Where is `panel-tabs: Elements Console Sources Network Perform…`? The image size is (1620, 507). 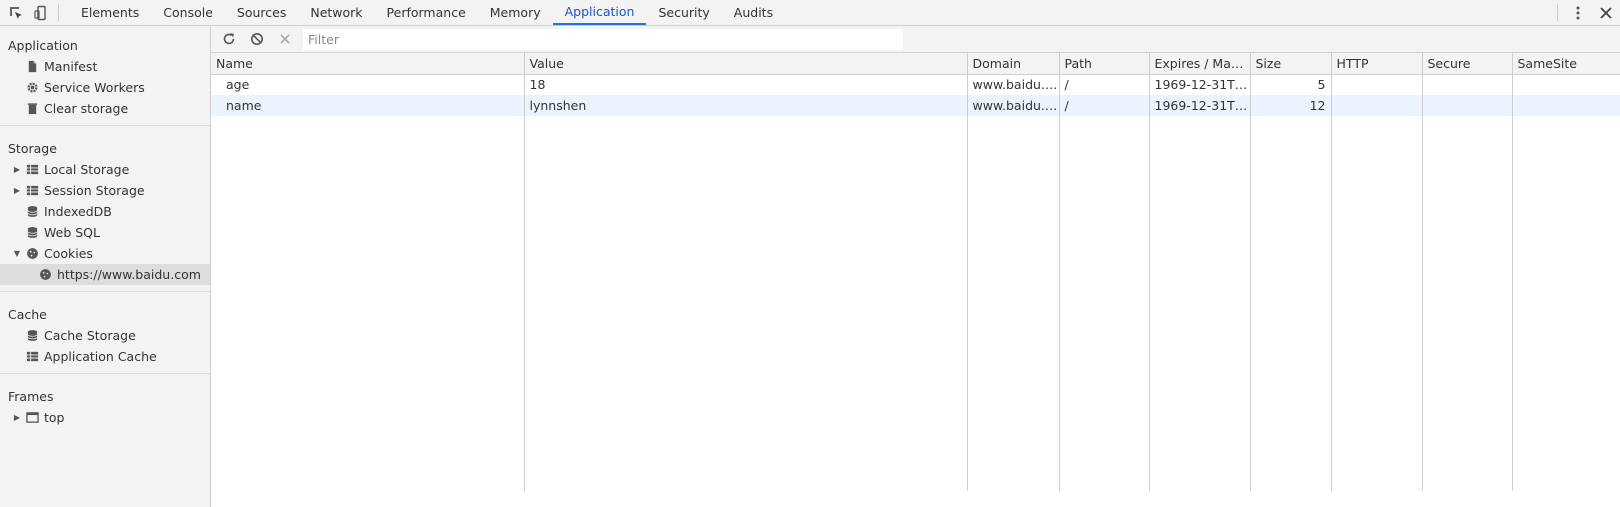 panel-tabs: Elements Console Sources Network Perform… is located at coordinates (427, 12).